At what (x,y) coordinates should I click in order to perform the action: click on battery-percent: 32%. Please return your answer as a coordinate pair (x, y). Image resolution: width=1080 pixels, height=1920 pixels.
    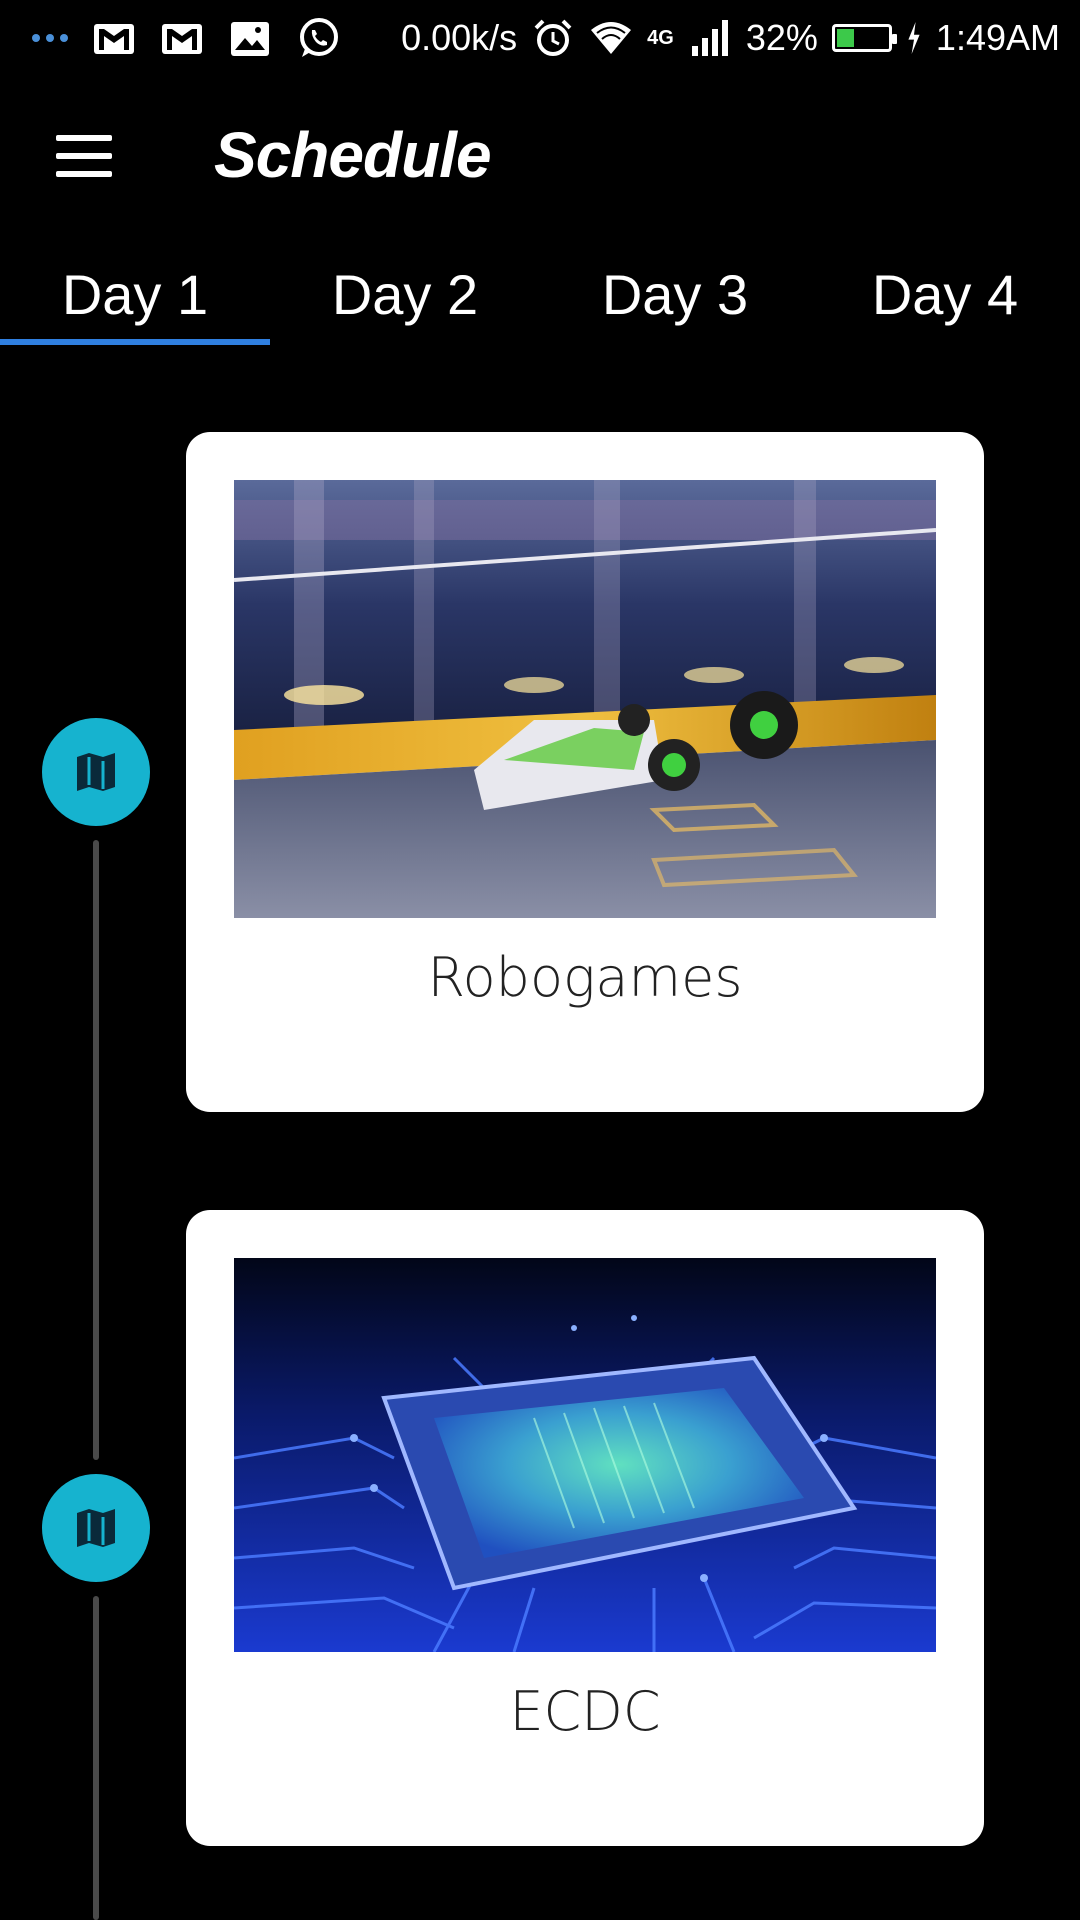
    Looking at the image, I should click on (781, 37).